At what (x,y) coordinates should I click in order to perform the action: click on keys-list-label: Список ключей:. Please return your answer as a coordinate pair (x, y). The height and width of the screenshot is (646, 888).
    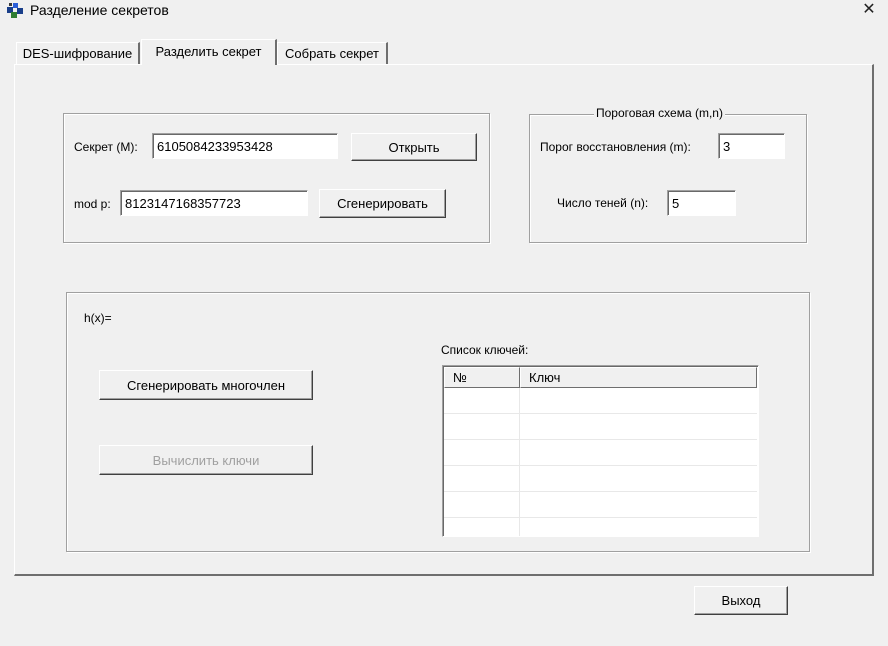
    Looking at the image, I should click on (485, 350).